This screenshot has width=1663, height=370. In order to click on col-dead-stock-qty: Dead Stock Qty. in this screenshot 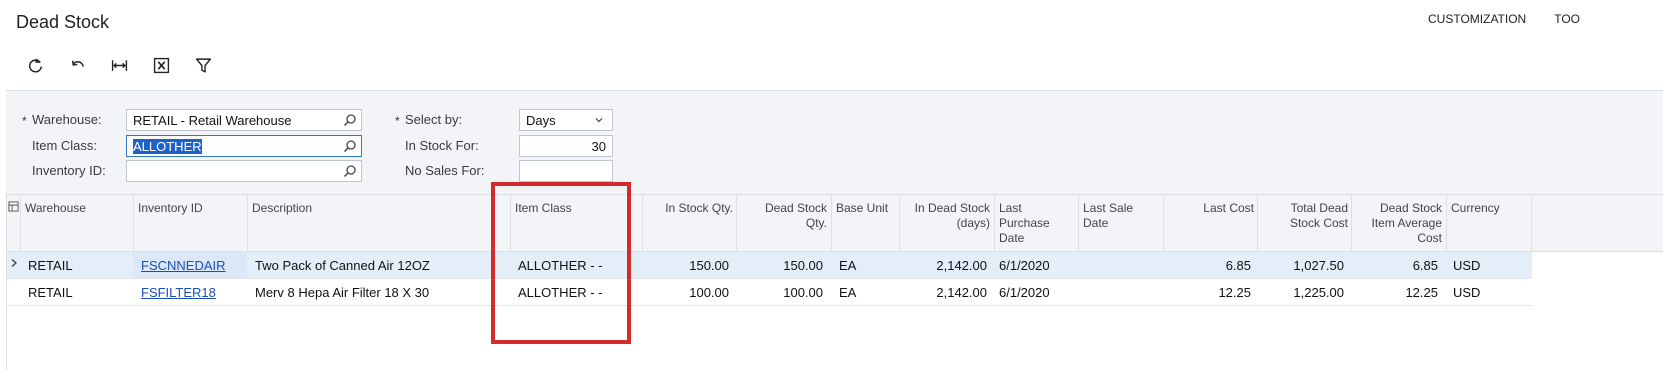, I will do `click(783, 223)`.